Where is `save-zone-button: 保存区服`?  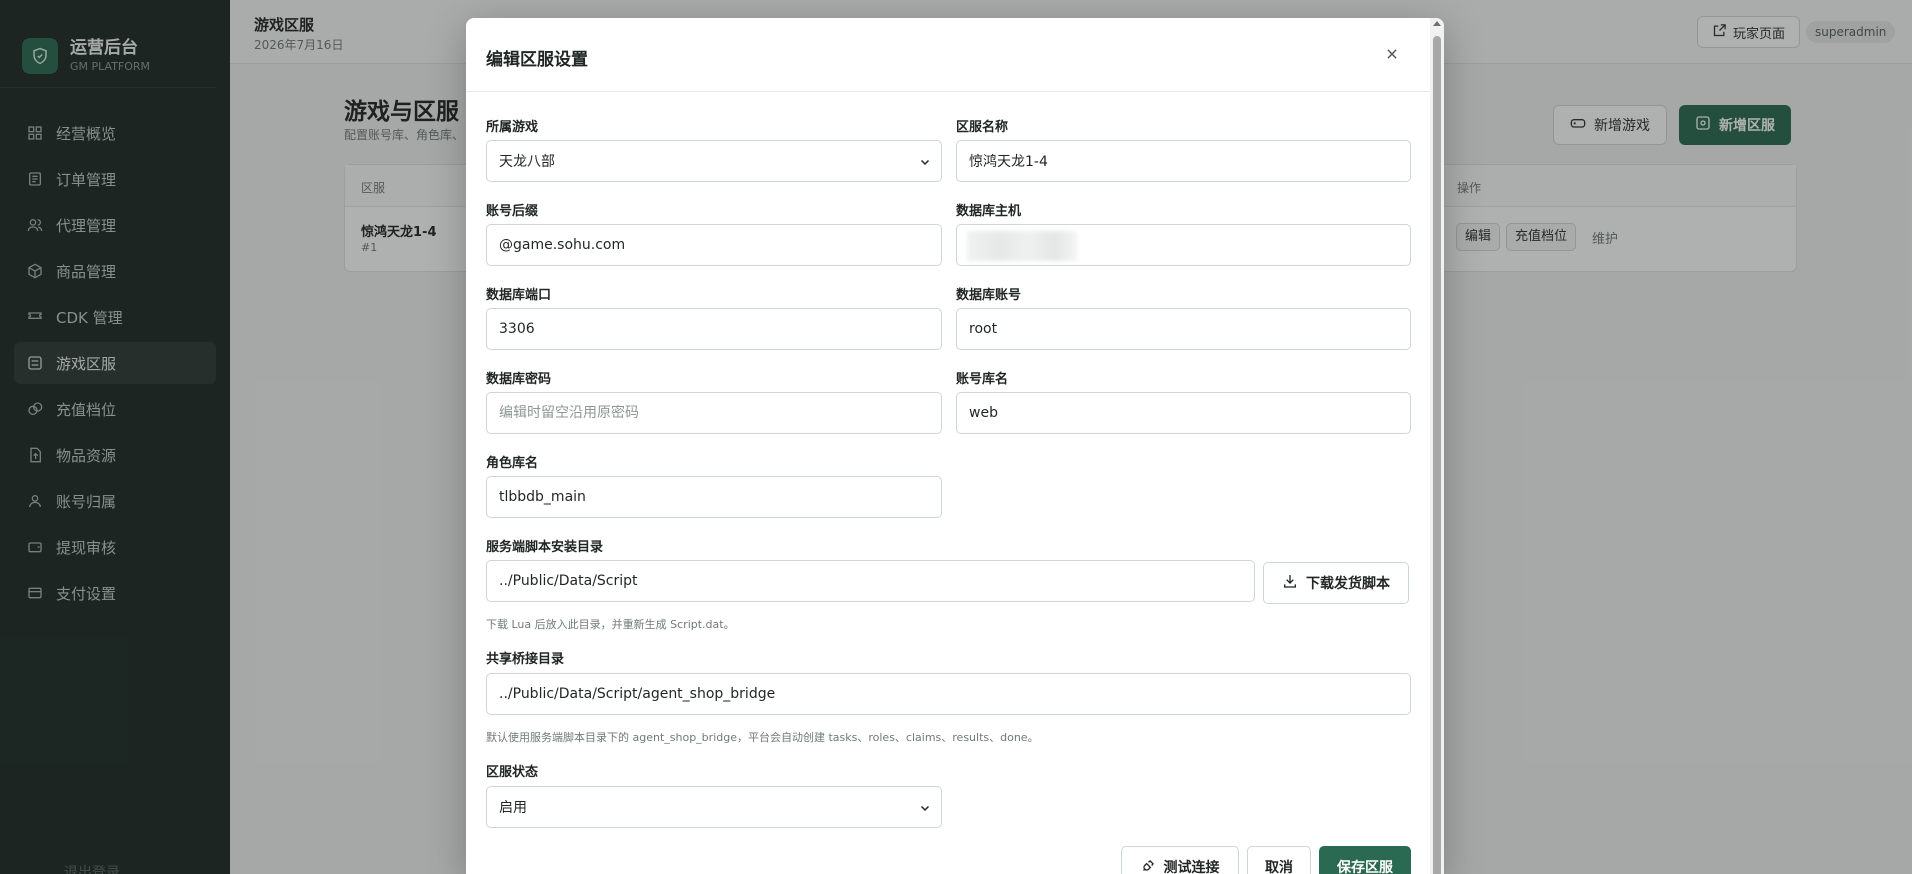
save-zone-button: 保存区服 is located at coordinates (1365, 860).